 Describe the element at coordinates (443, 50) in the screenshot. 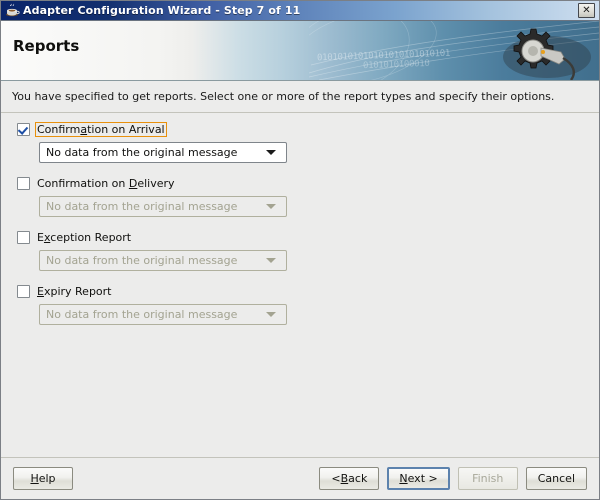

I see `gear-and-wrench-icon: 01010101010101010101010101 0101010100010` at that location.